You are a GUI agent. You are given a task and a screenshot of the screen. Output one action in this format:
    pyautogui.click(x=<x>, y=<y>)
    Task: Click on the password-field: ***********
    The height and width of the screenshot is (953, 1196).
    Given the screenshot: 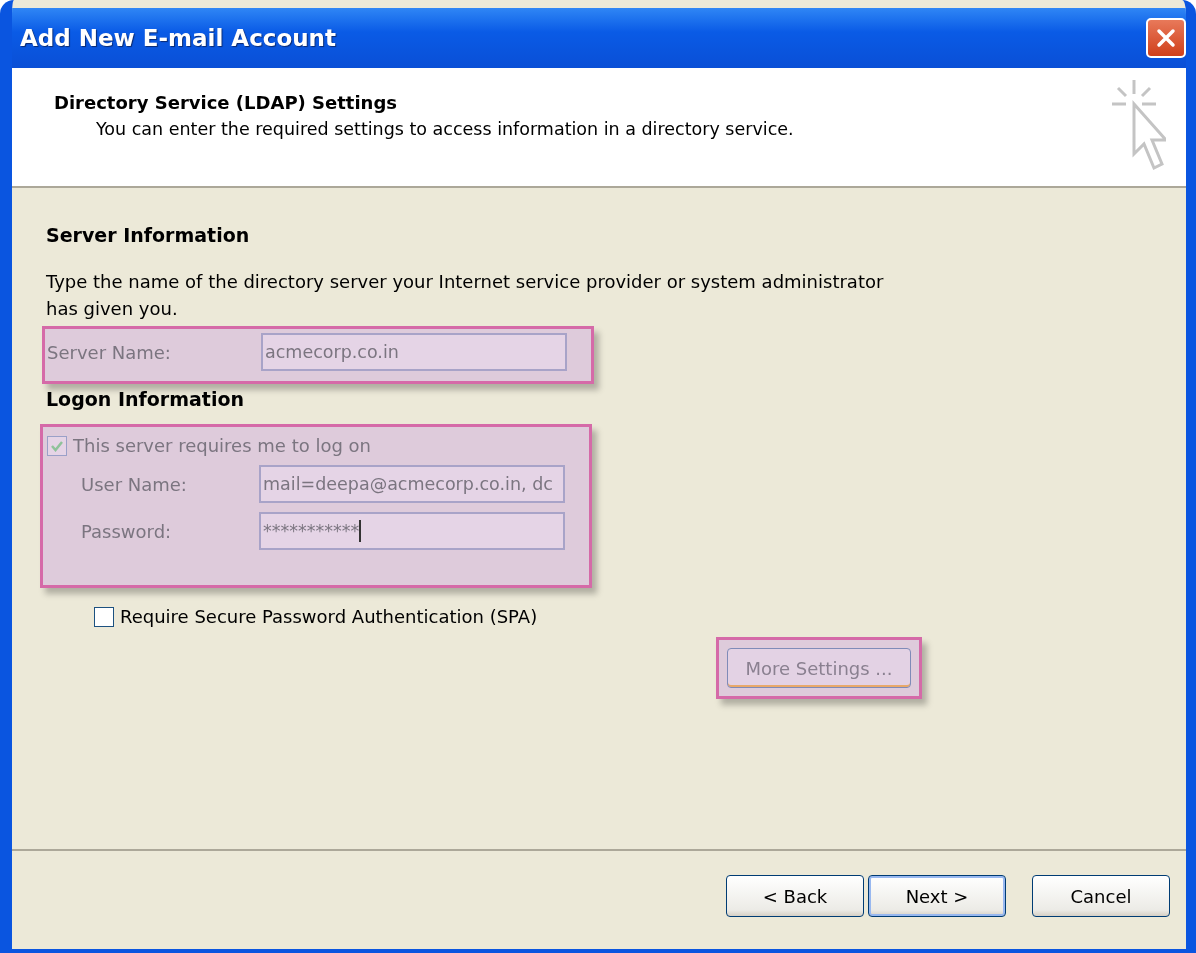 What is the action you would take?
    pyautogui.click(x=412, y=531)
    